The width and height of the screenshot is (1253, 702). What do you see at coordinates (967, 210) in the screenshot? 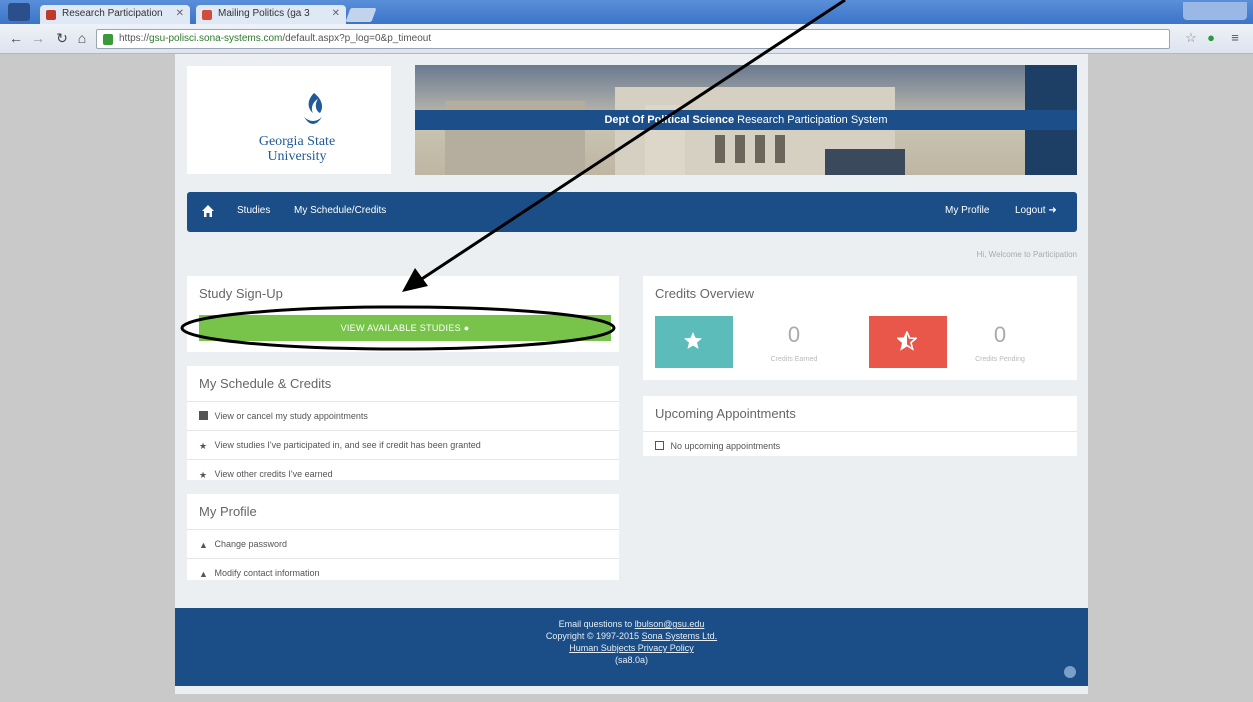
I see `nav-my-profile: My Profile` at bounding box center [967, 210].